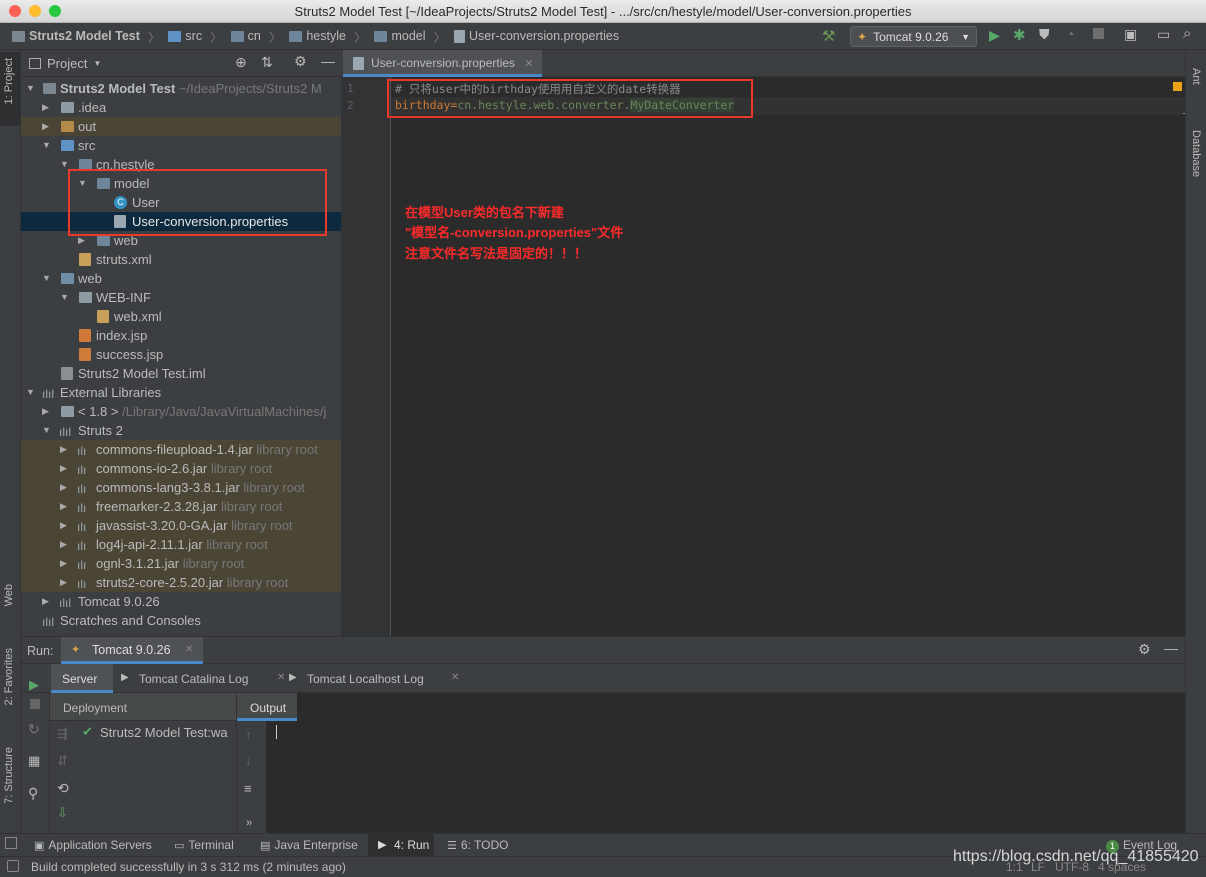 The width and height of the screenshot is (1206, 877). Describe the element at coordinates (224, 411) in the screenshot. I see `jdk-path: /Library/Java/JavaVirtualMachines/j` at that location.